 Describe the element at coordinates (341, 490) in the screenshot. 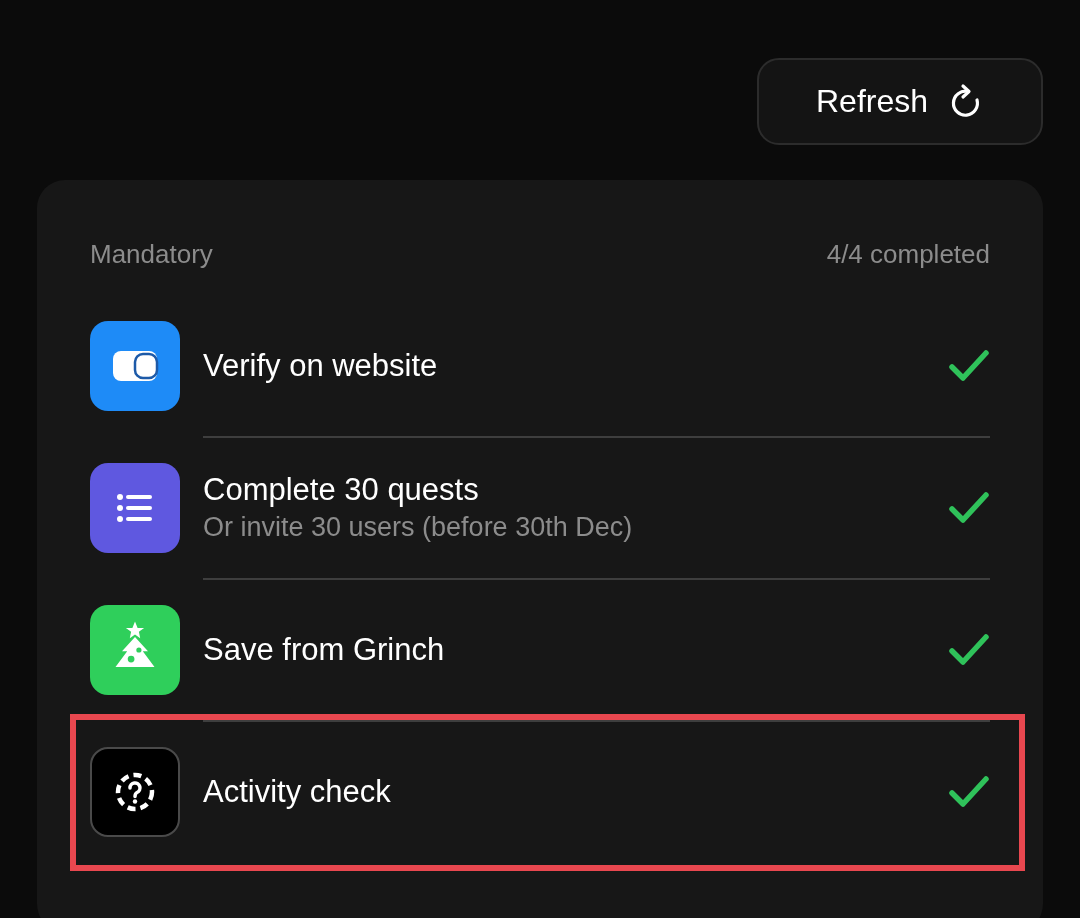

I see `task-title: Complete 30 quests` at that location.